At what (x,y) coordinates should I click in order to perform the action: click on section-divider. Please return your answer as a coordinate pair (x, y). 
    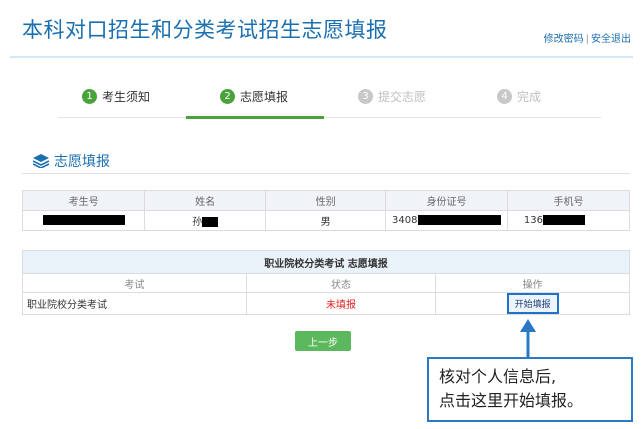
    Looking at the image, I should click on (326, 173).